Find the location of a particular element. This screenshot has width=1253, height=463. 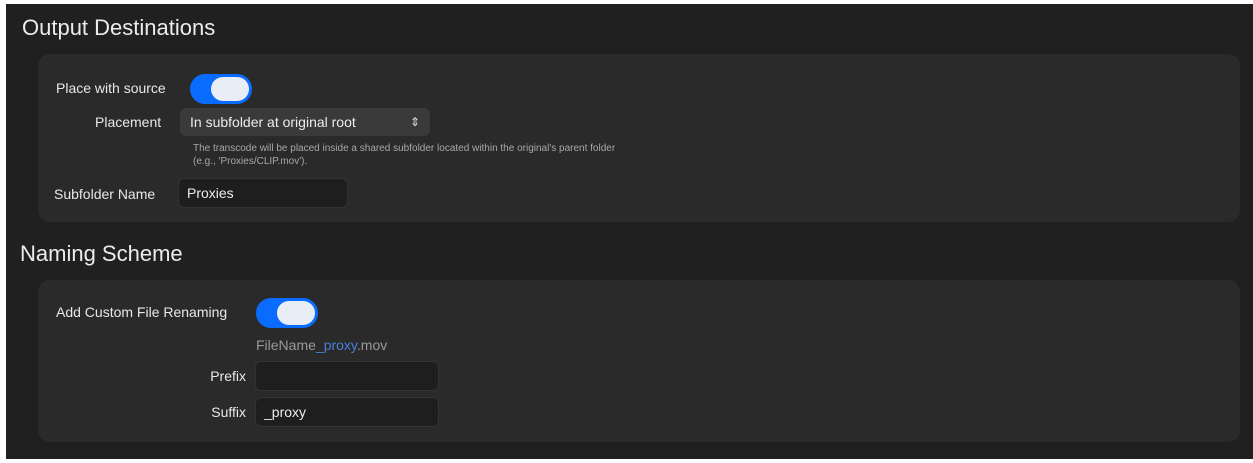

naming-scheme-title: Naming Scheme is located at coordinates (101, 253).